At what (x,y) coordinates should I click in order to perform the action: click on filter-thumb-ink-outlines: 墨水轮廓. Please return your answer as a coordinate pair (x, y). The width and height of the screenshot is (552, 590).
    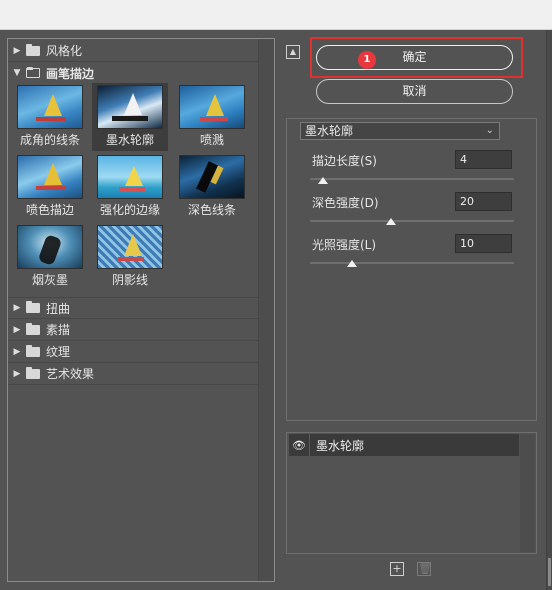
    Looking at the image, I should click on (130, 117).